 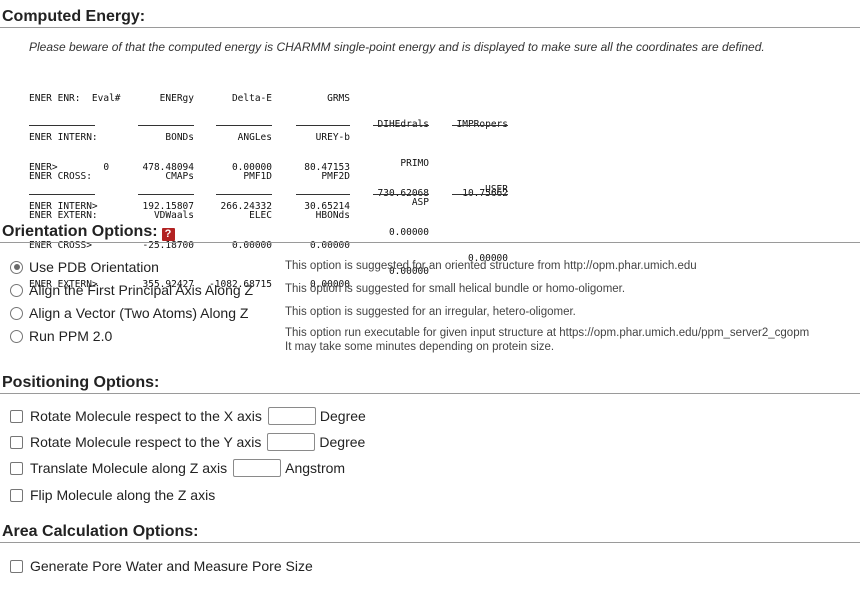 I want to click on rotate-y-checkbox, so click(x=16, y=442).